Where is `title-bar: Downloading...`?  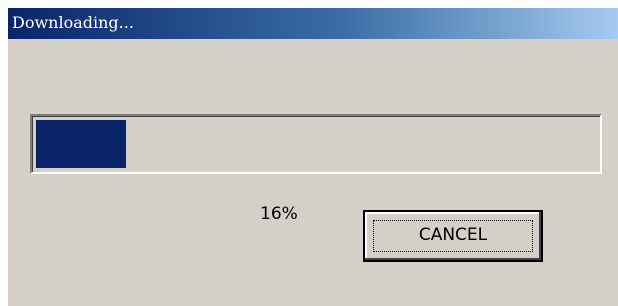 title-bar: Downloading... is located at coordinates (313, 23).